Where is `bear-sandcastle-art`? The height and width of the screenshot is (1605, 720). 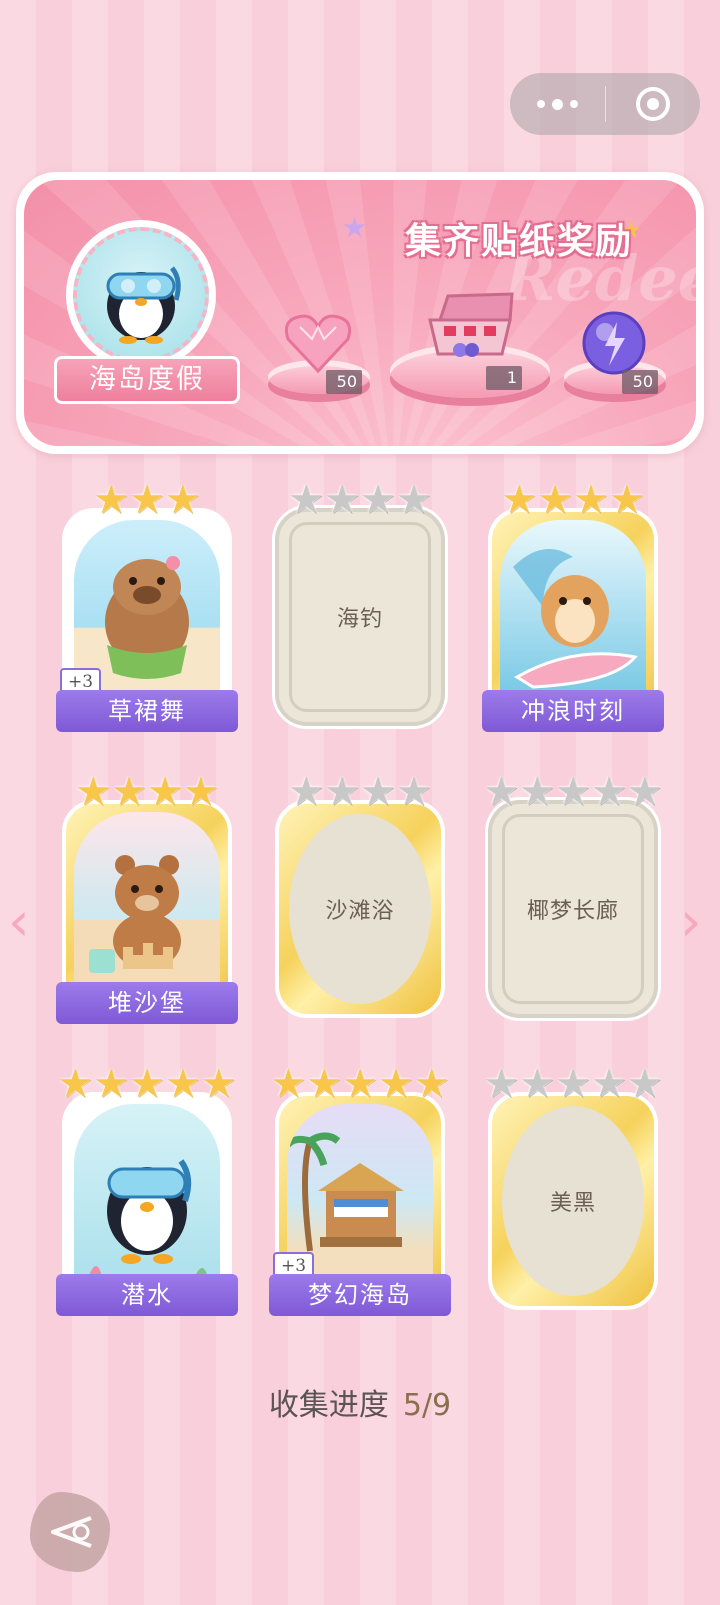 bear-sandcastle-art is located at coordinates (147, 909).